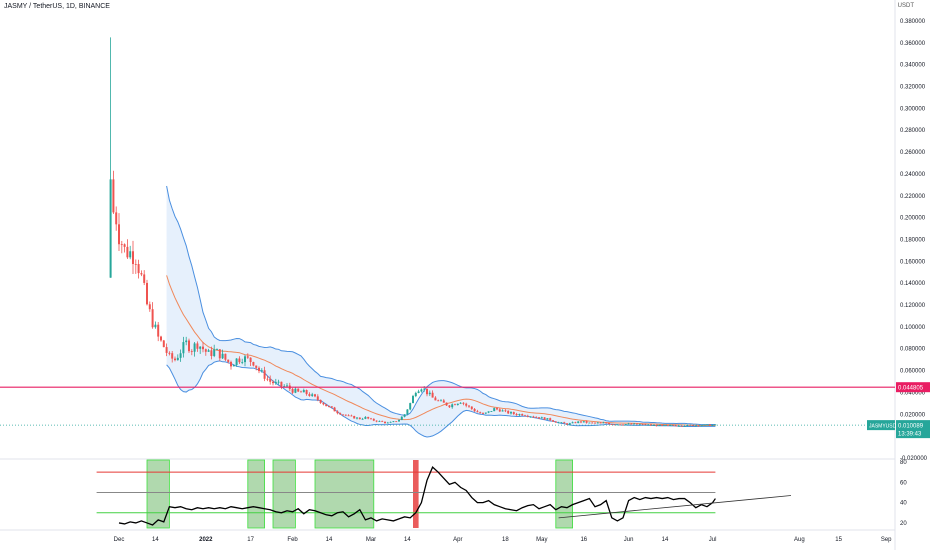 This screenshot has width=932, height=555. I want to click on y-tick-label: 0.140000, so click(913, 284).